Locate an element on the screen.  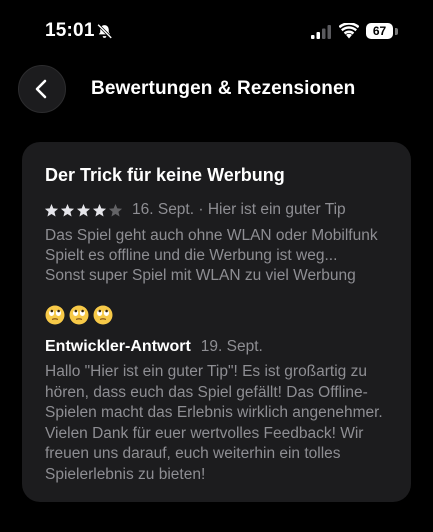
battery-cap is located at coordinates (396, 31).